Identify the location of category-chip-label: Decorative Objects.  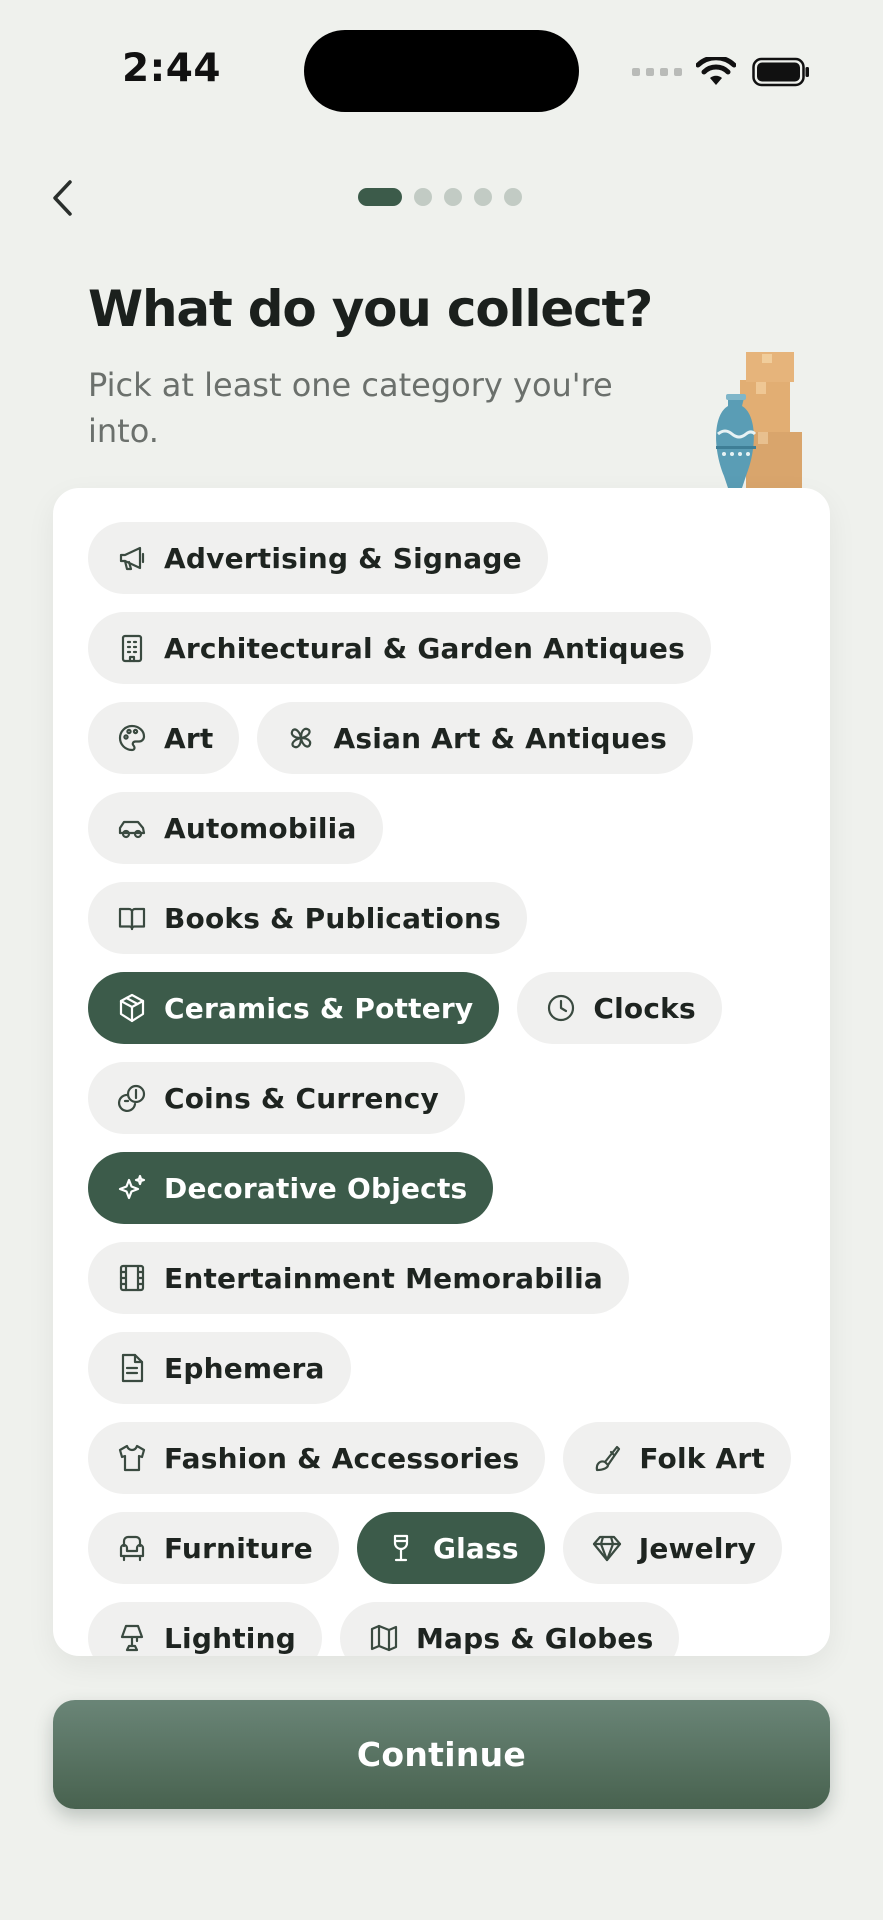
(316, 1188).